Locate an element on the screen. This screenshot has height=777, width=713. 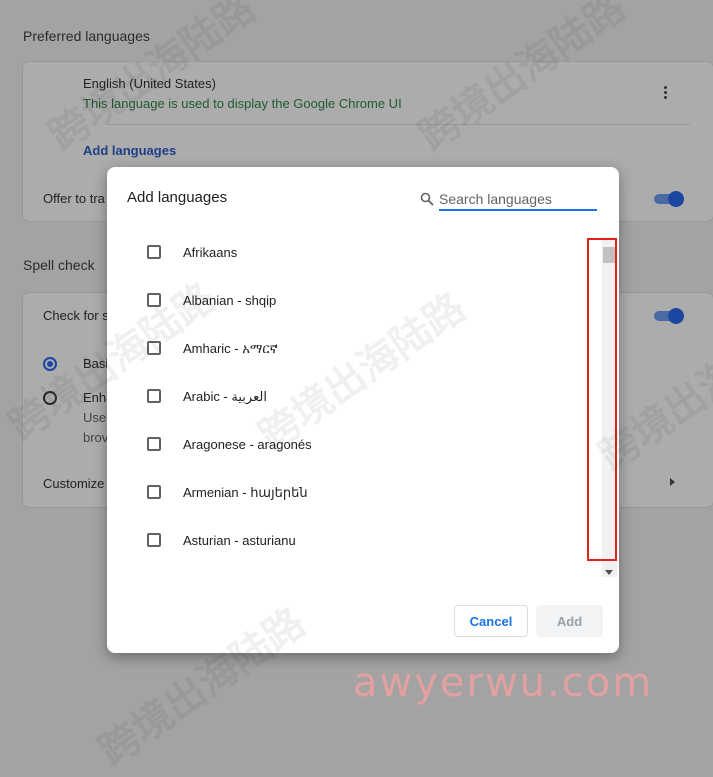
customize-label: Customize is located at coordinates (73, 483).